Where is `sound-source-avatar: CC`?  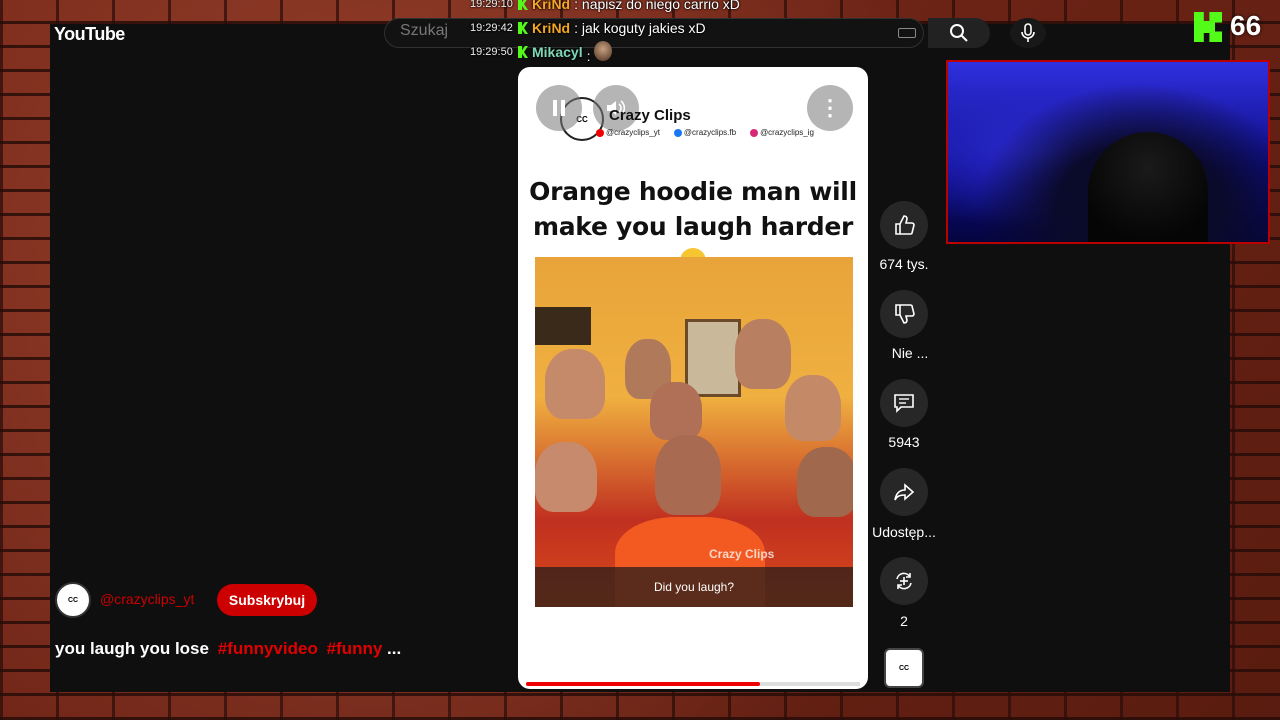
sound-source-avatar: CC is located at coordinates (904, 668).